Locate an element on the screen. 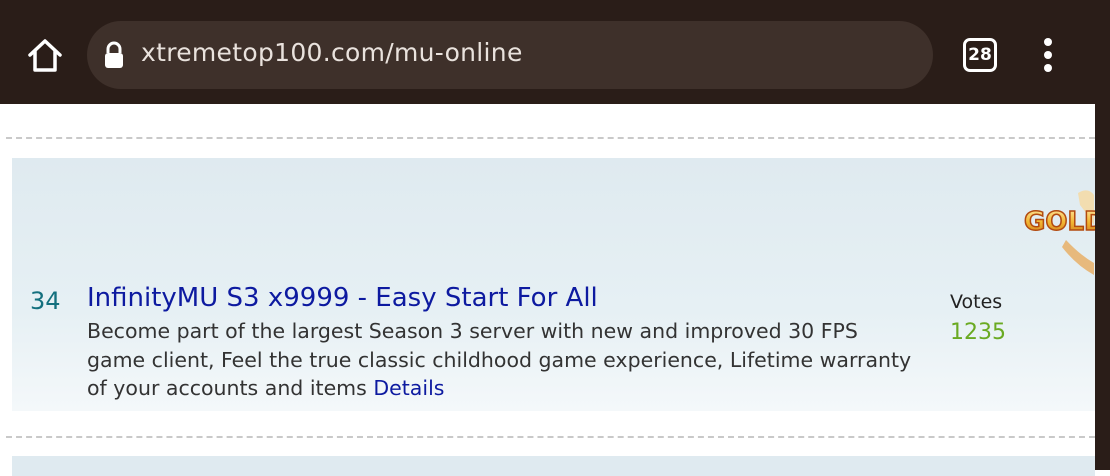 This screenshot has width=1110, height=476. tab-switcher-button: 28 is located at coordinates (980, 55).